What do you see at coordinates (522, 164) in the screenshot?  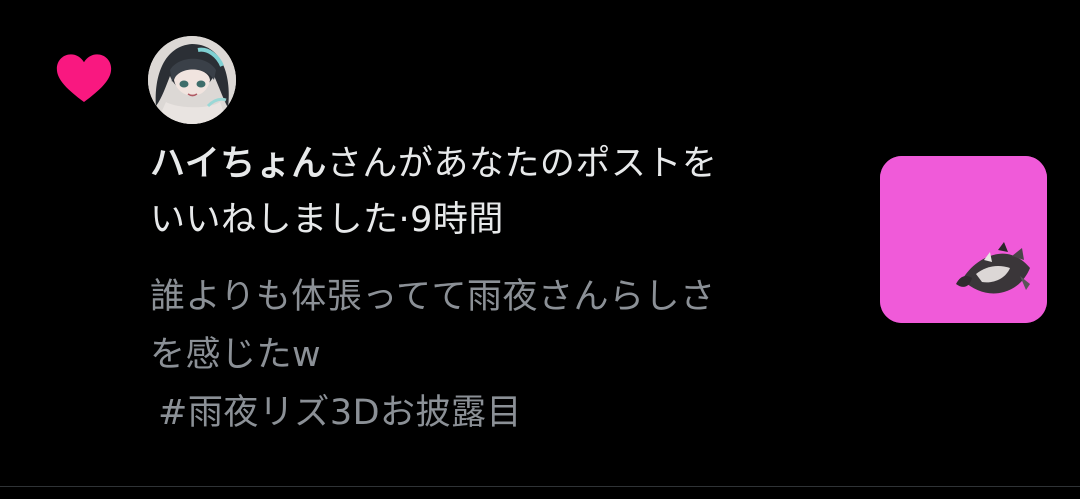 I see `action-text-1: さんがあなたのポストを` at bounding box center [522, 164].